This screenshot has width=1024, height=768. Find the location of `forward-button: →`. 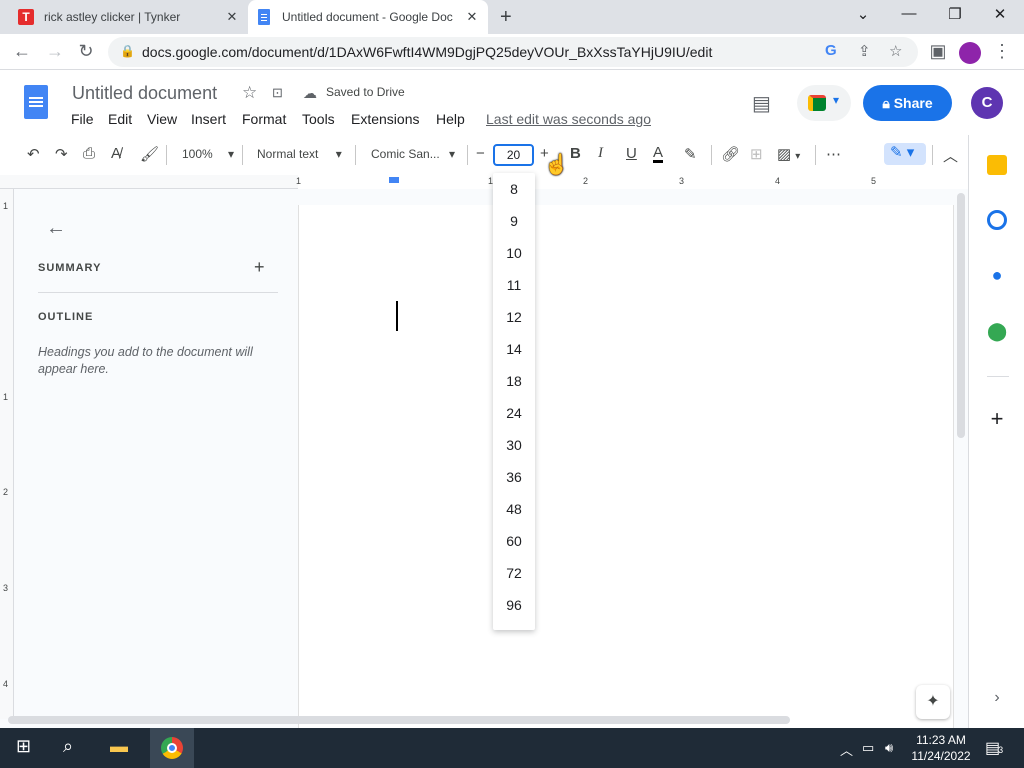

forward-button: → is located at coordinates (55, 51).